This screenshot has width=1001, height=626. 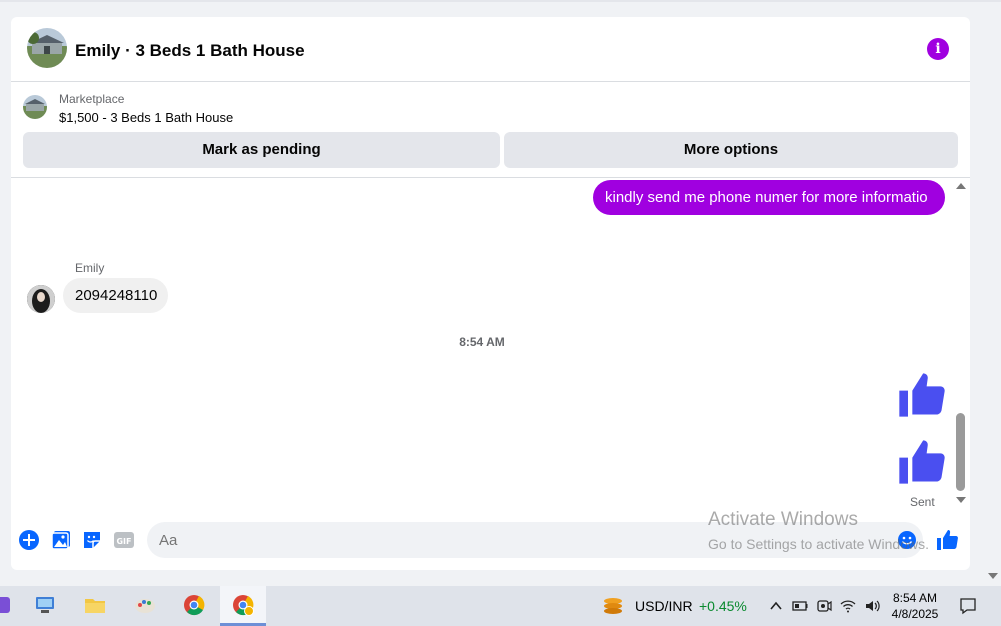 What do you see at coordinates (907, 540) in the screenshot?
I see `emoji-icon` at bounding box center [907, 540].